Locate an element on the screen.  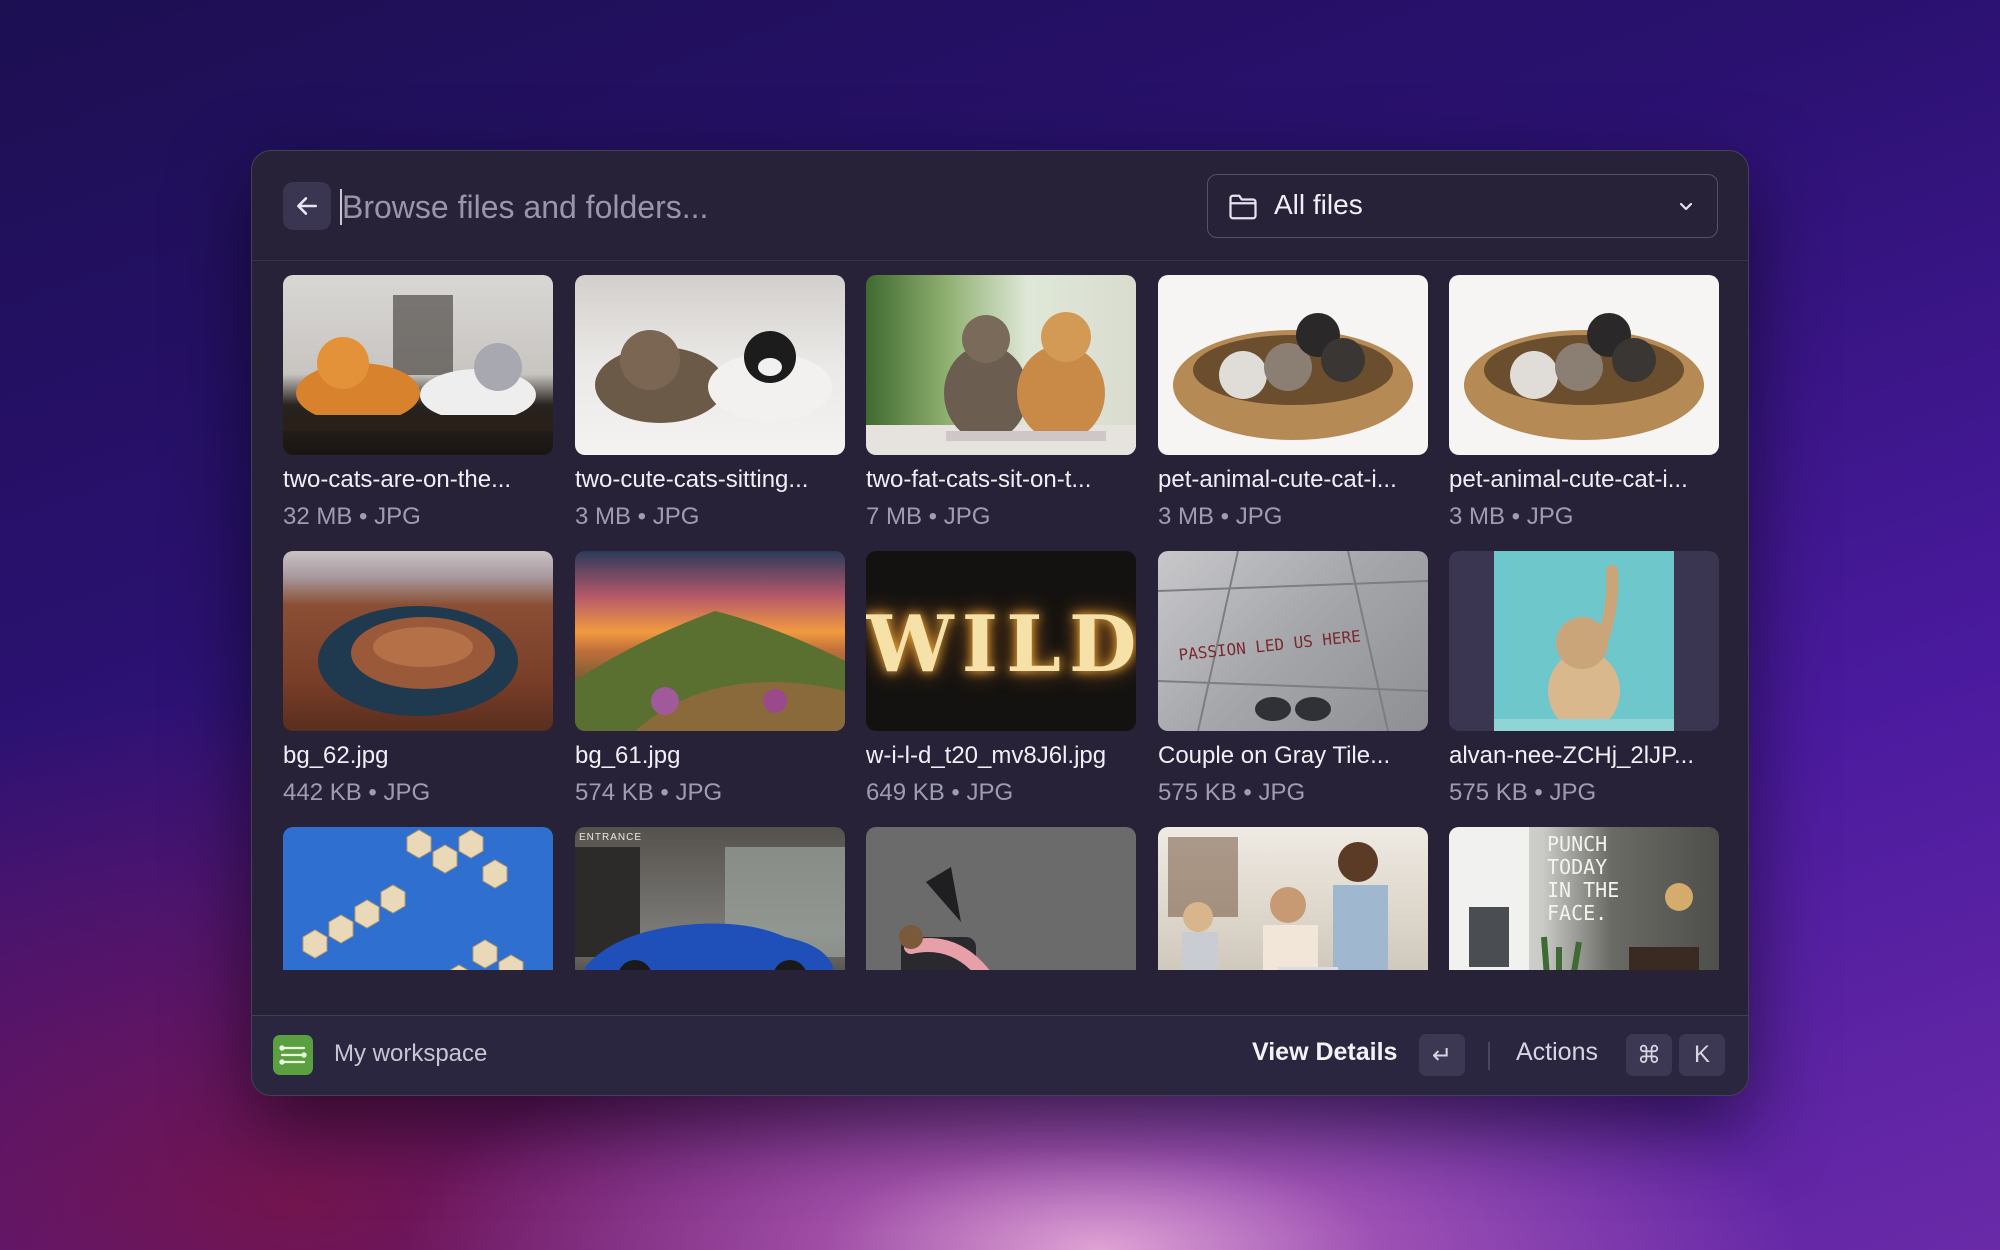
footer-bar: My workspace View Details ↵ Actions ⌘ K is located at coordinates (1000, 1055).